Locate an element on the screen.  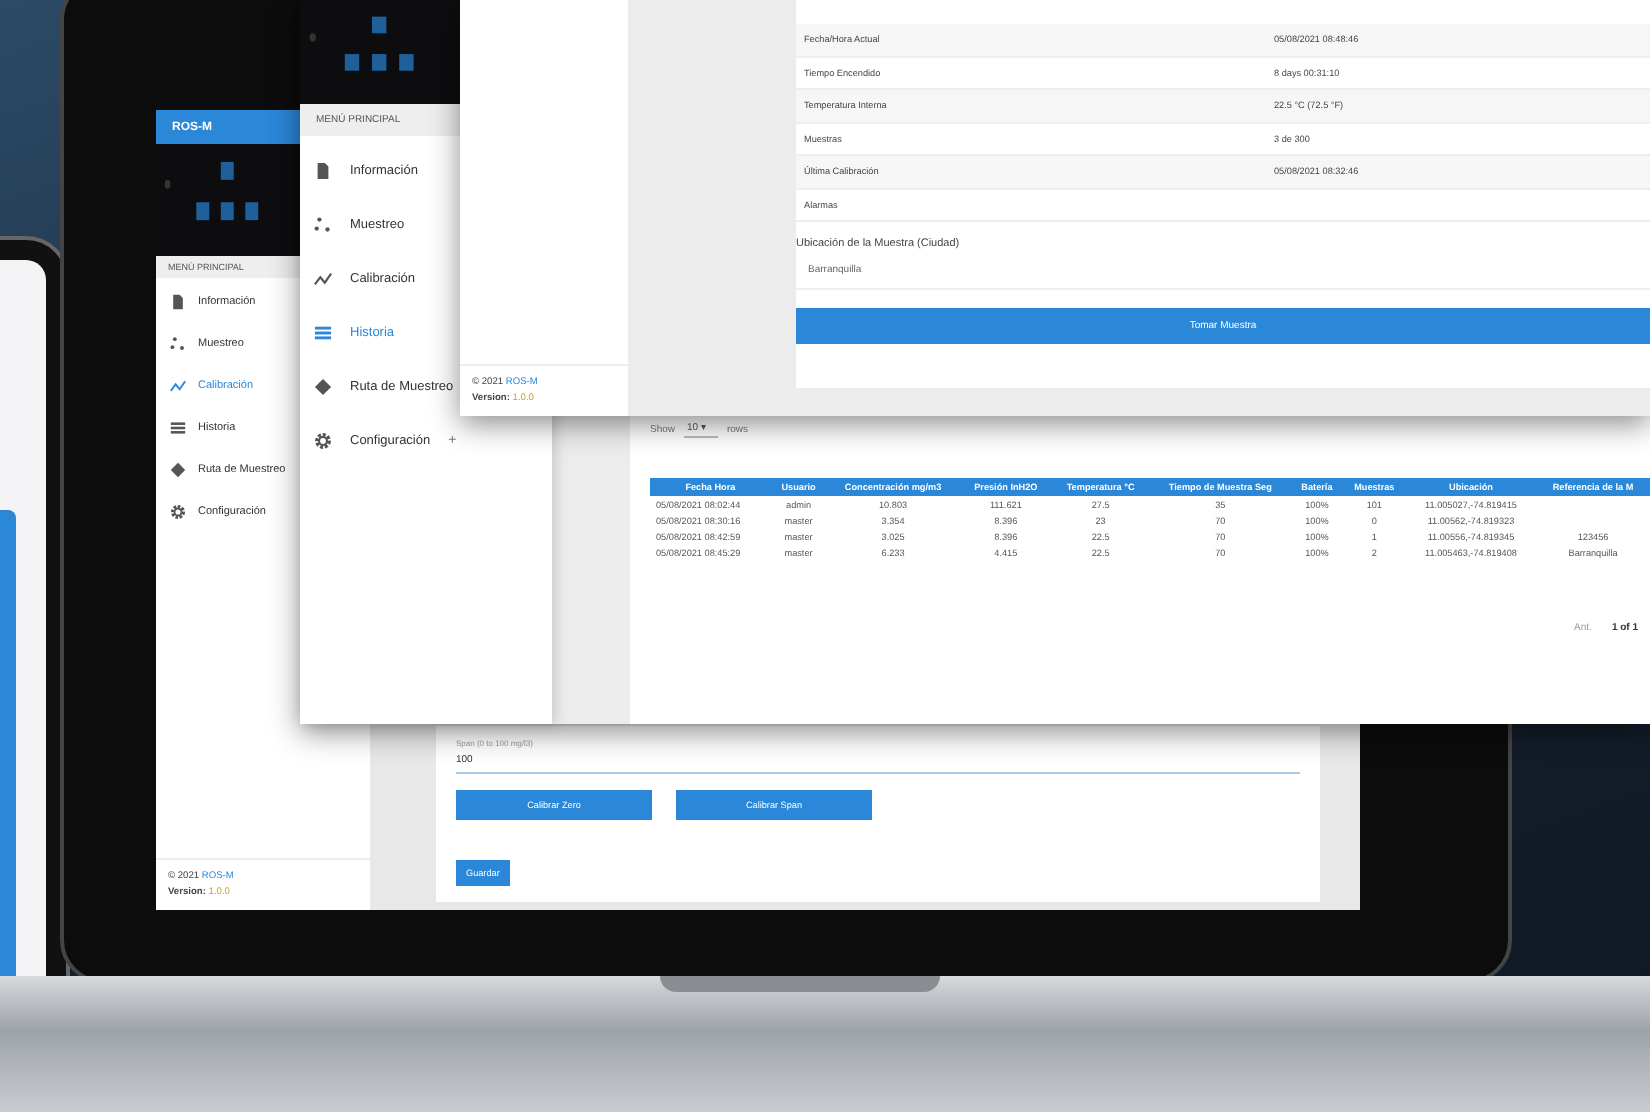
camera-control-drawing is located at coordinates (228, 200).